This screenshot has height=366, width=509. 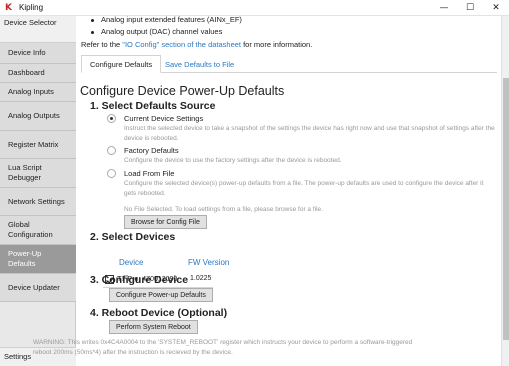 I want to click on io-config-link: "IO Config" section of the datasheet, so click(x=181, y=44).